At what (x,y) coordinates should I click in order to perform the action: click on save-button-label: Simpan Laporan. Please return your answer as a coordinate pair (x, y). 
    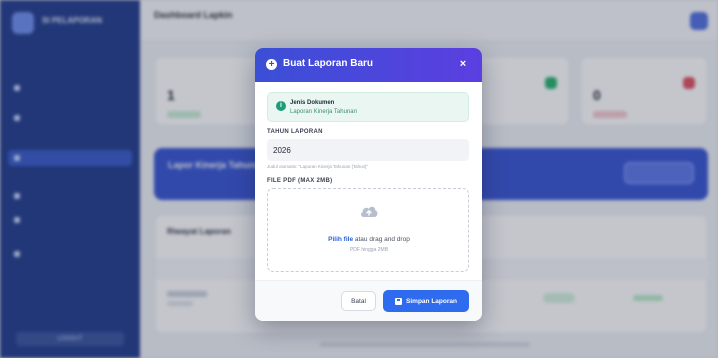
    Looking at the image, I should click on (431, 301).